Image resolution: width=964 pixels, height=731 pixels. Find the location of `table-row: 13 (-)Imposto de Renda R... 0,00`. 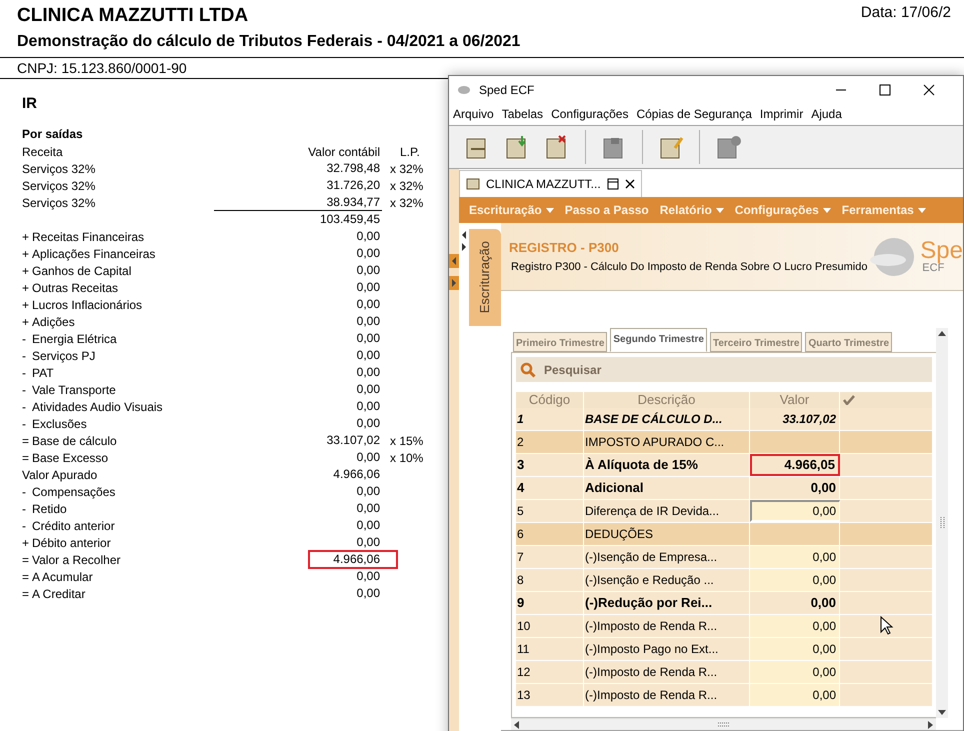

table-row: 13 (-)Imposto de Renda R... 0,00 is located at coordinates (724, 695).